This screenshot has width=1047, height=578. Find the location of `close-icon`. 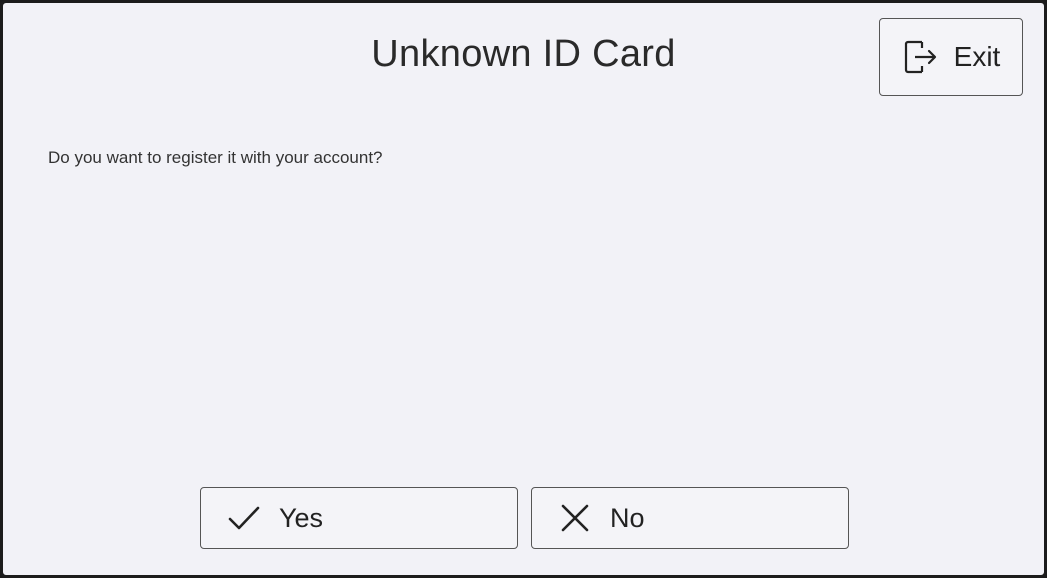

close-icon is located at coordinates (575, 518).